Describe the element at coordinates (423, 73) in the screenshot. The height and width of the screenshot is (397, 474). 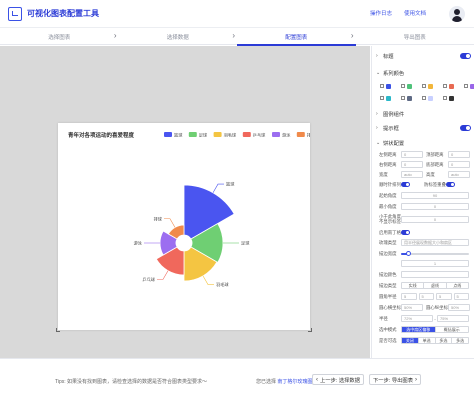
I see `section-series-colors: ⌄ 系列颜色` at that location.